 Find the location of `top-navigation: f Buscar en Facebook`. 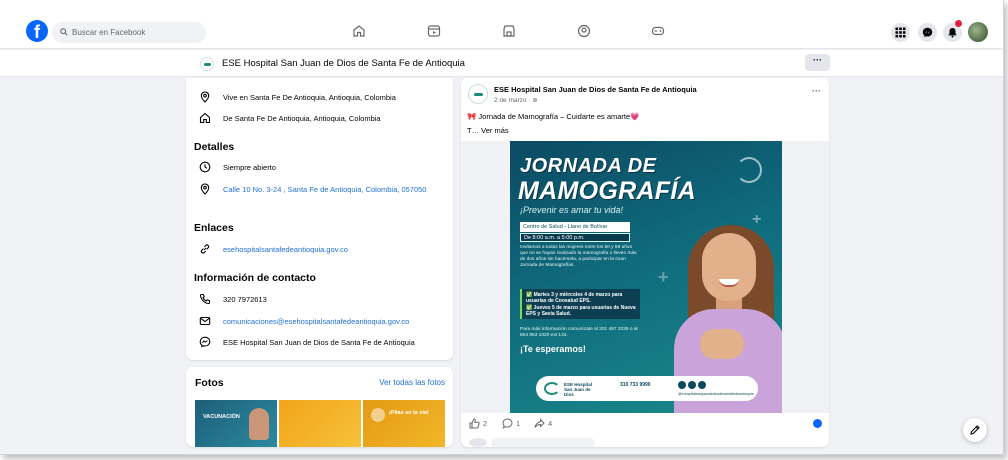

top-navigation: f Buscar en Facebook is located at coordinates (501, 24).